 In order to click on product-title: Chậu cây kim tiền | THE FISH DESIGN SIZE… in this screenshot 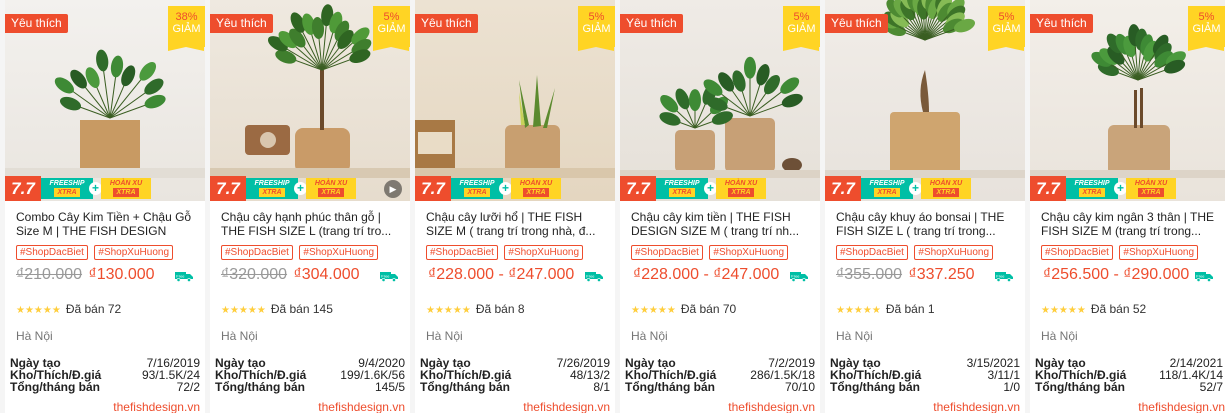, I will do `click(723, 224)`.